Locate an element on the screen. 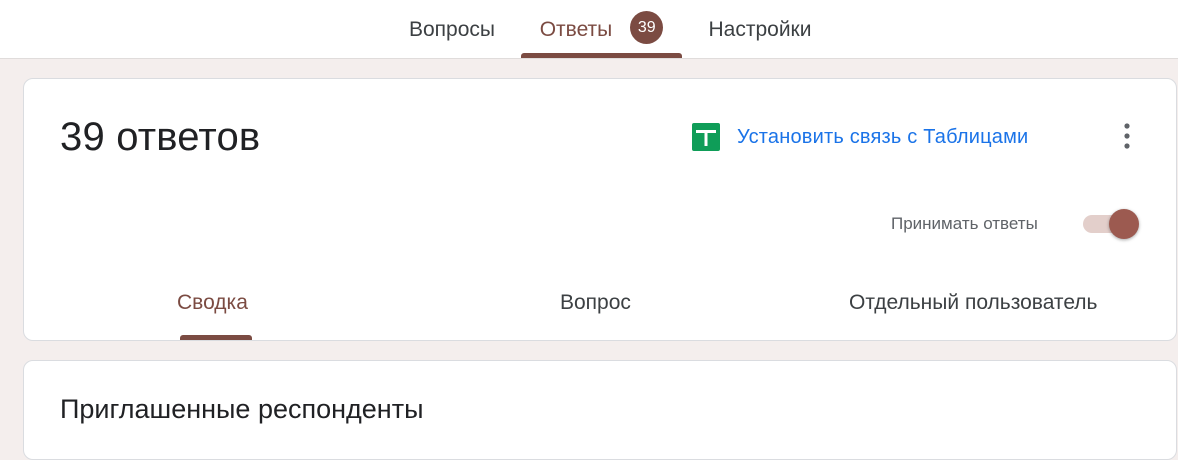 The width and height of the screenshot is (1178, 460). active-tab-indicator is located at coordinates (601, 55).